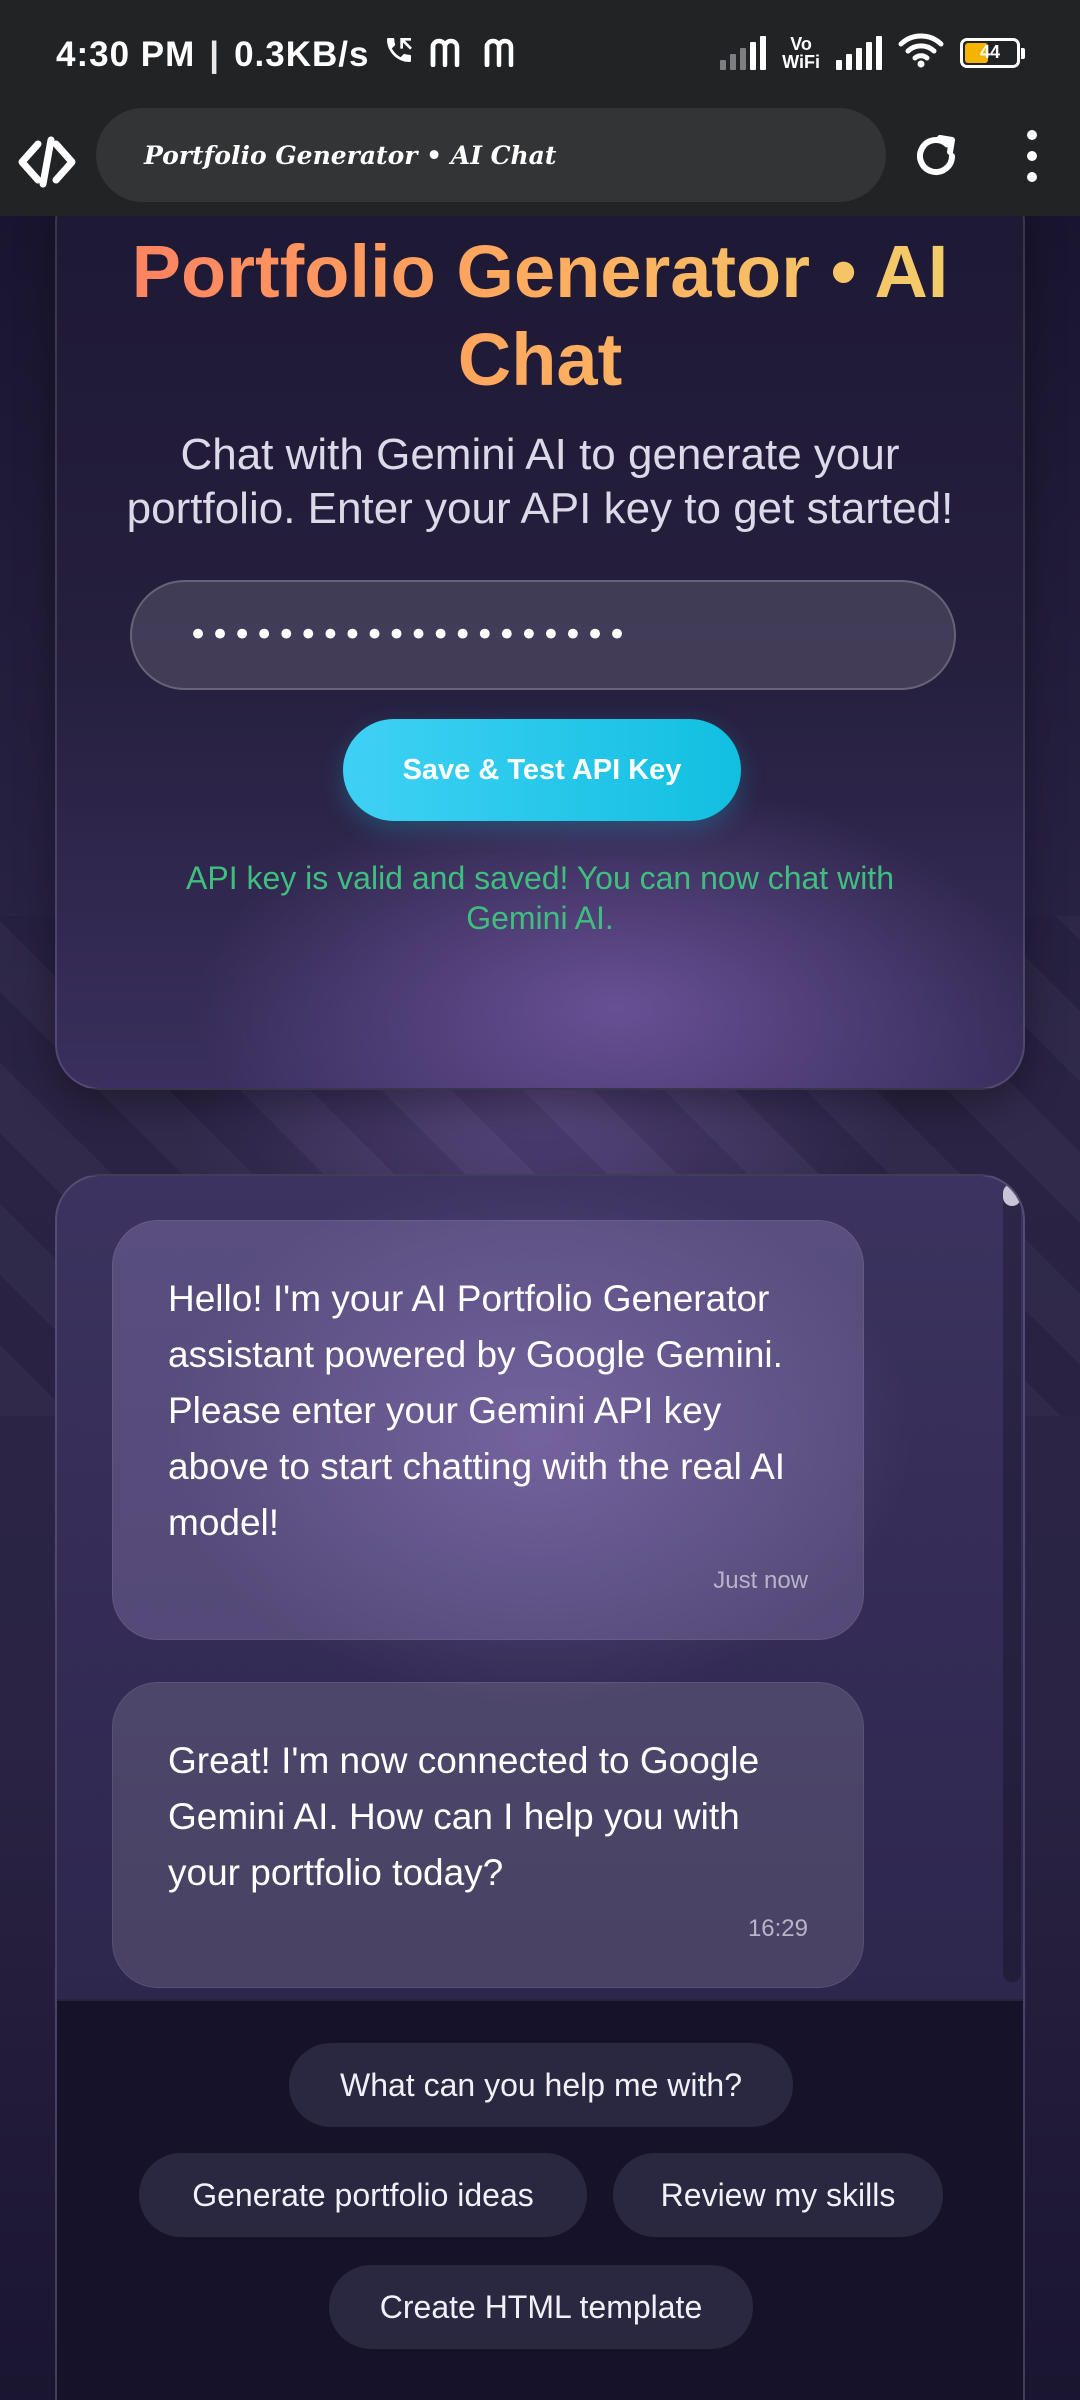  I want to click on page-title: Portfolio Generator • AI Chat, so click(540, 316).